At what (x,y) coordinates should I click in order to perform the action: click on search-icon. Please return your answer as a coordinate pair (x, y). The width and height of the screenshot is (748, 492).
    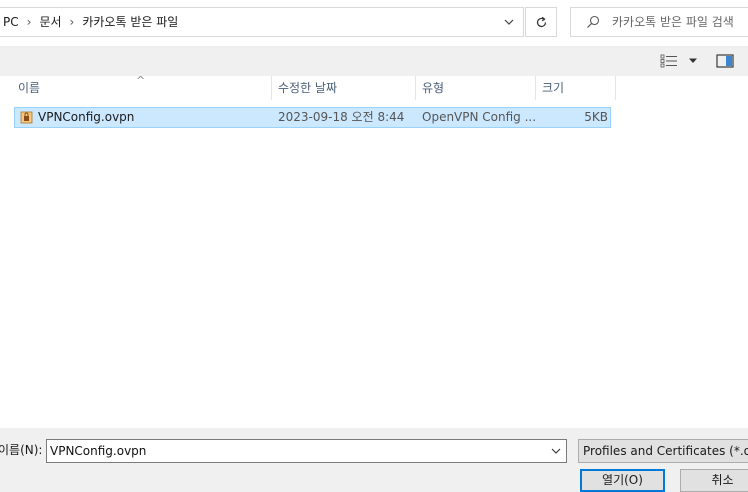
    Looking at the image, I should click on (593, 21).